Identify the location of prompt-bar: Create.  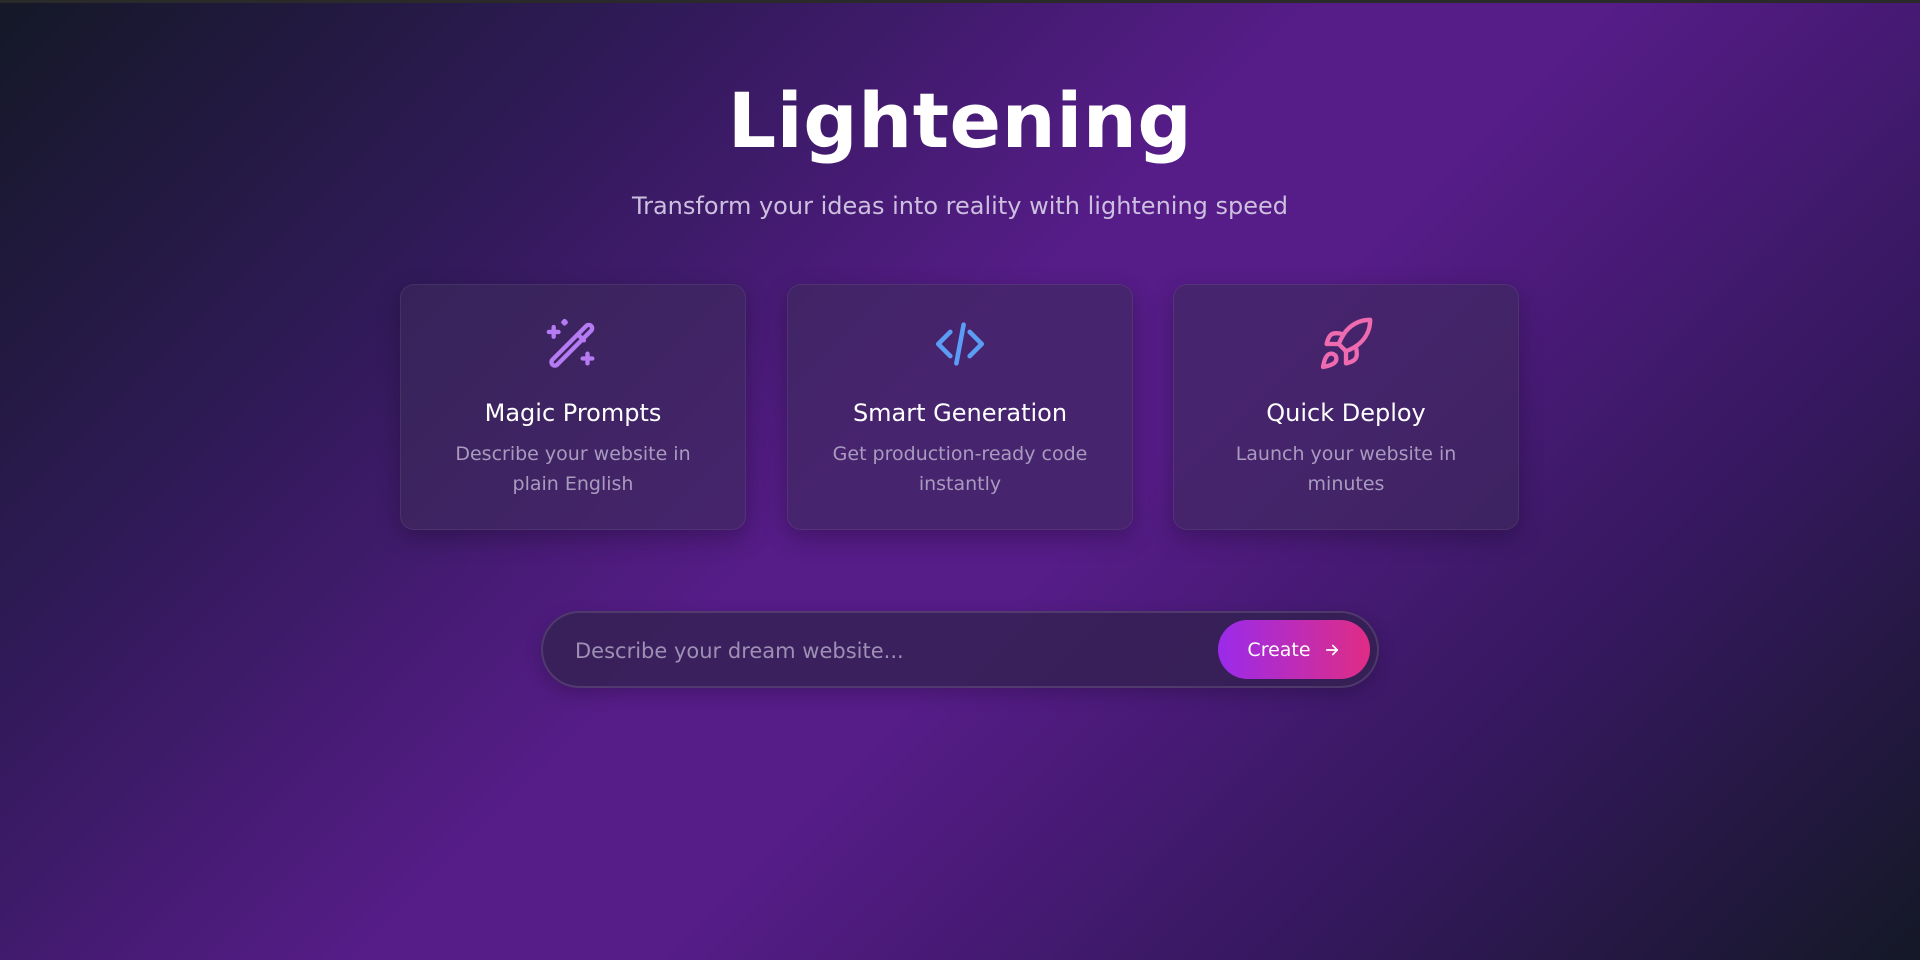
(960, 649).